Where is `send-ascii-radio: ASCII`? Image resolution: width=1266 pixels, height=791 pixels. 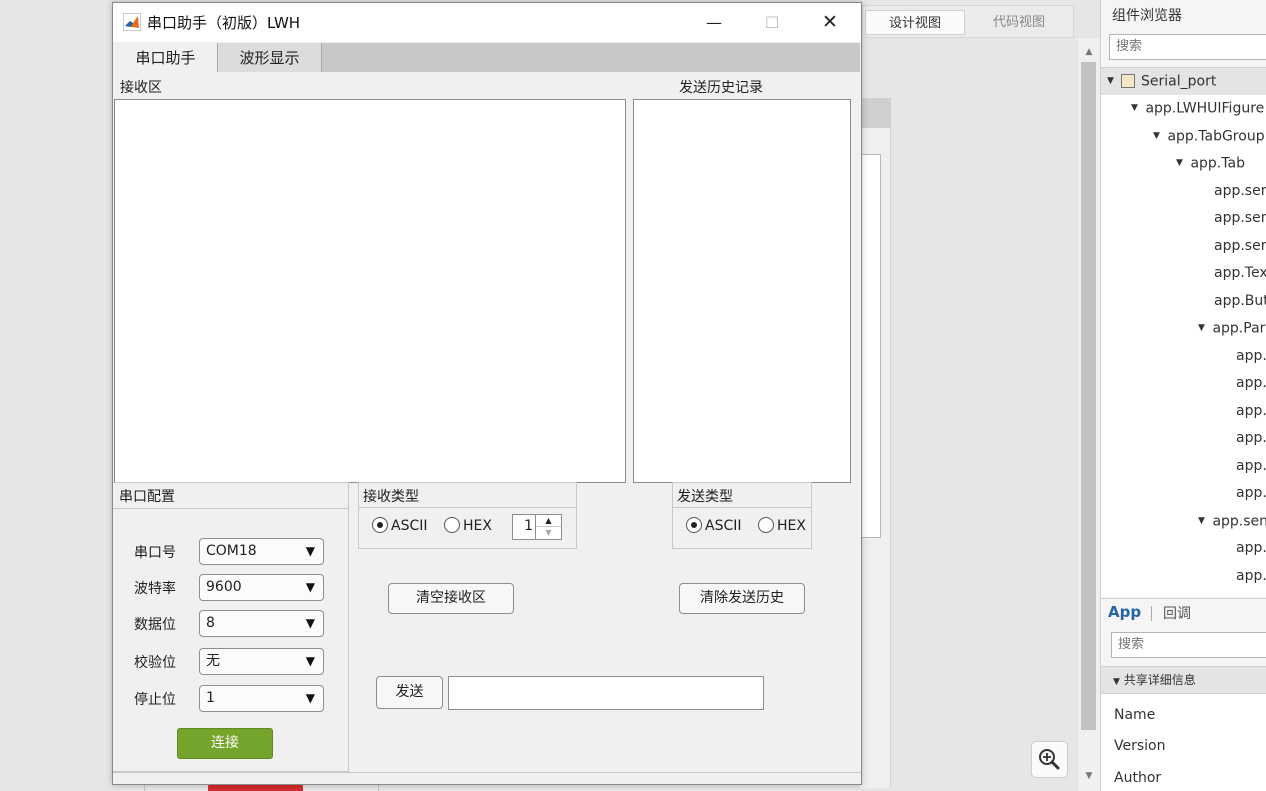
send-ascii-radio: ASCII is located at coordinates (714, 525).